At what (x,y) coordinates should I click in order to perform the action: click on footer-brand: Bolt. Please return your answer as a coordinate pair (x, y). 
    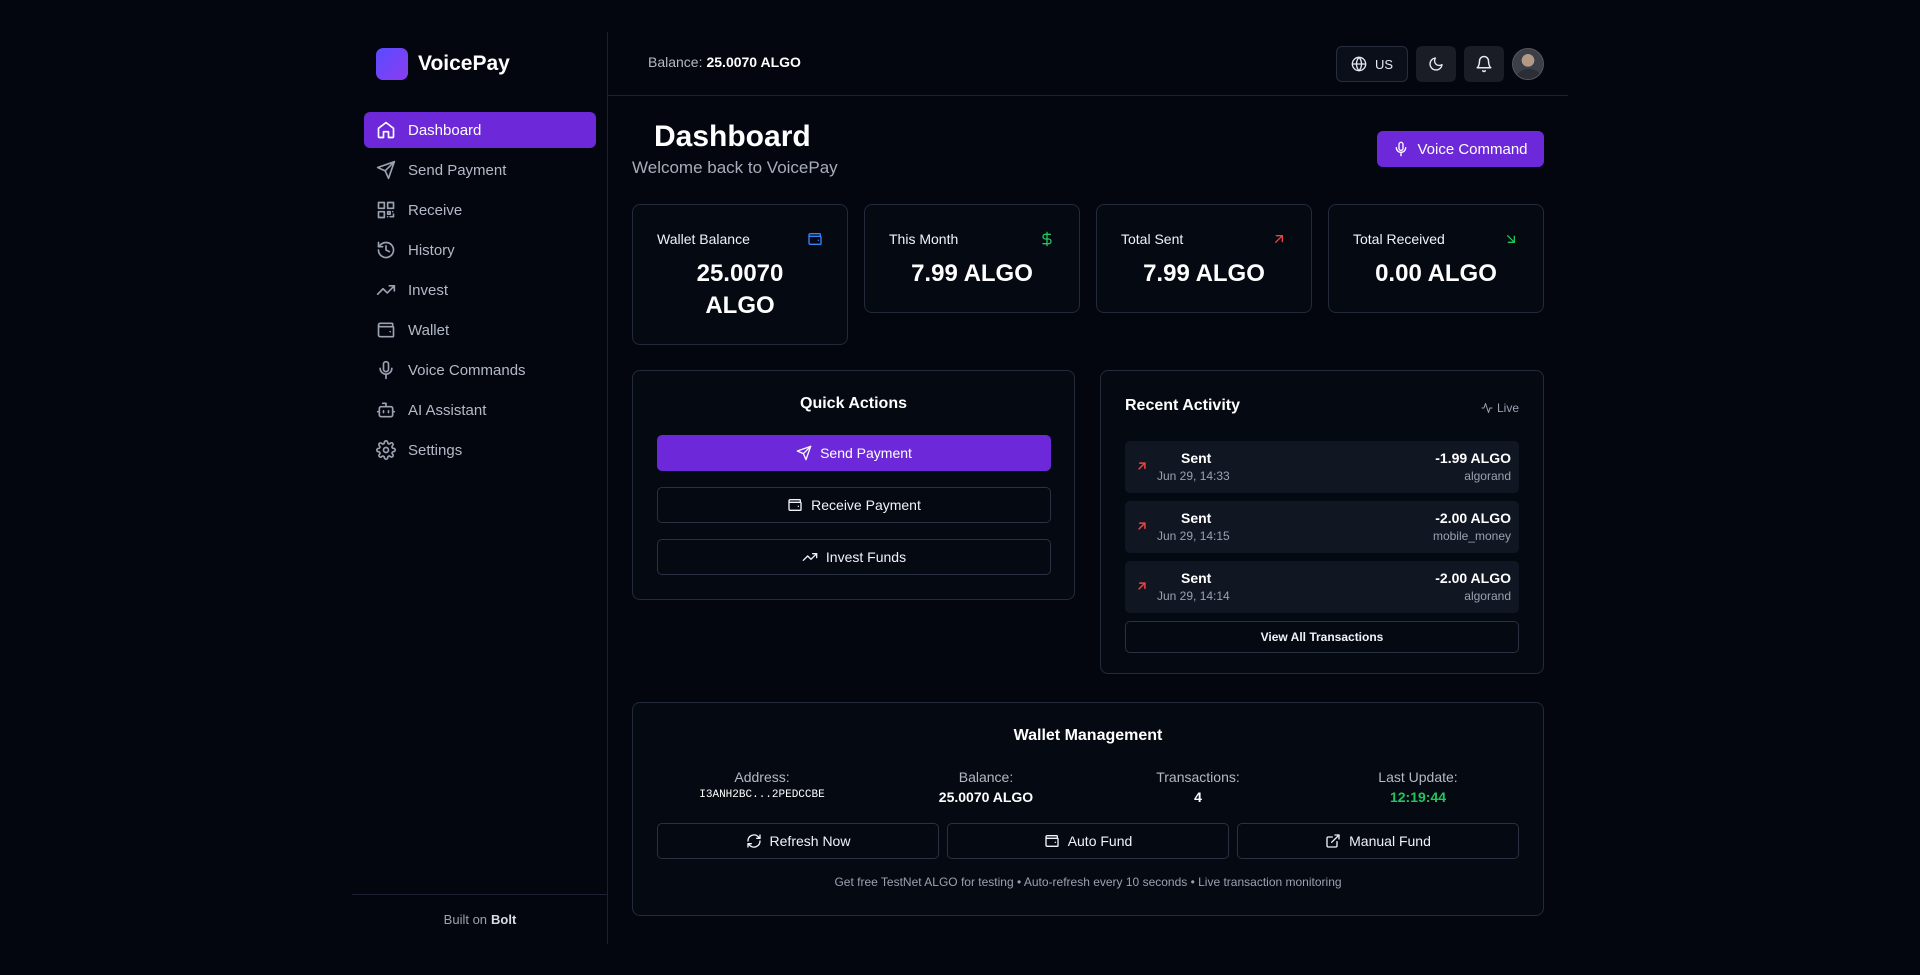
    Looking at the image, I should click on (503, 919).